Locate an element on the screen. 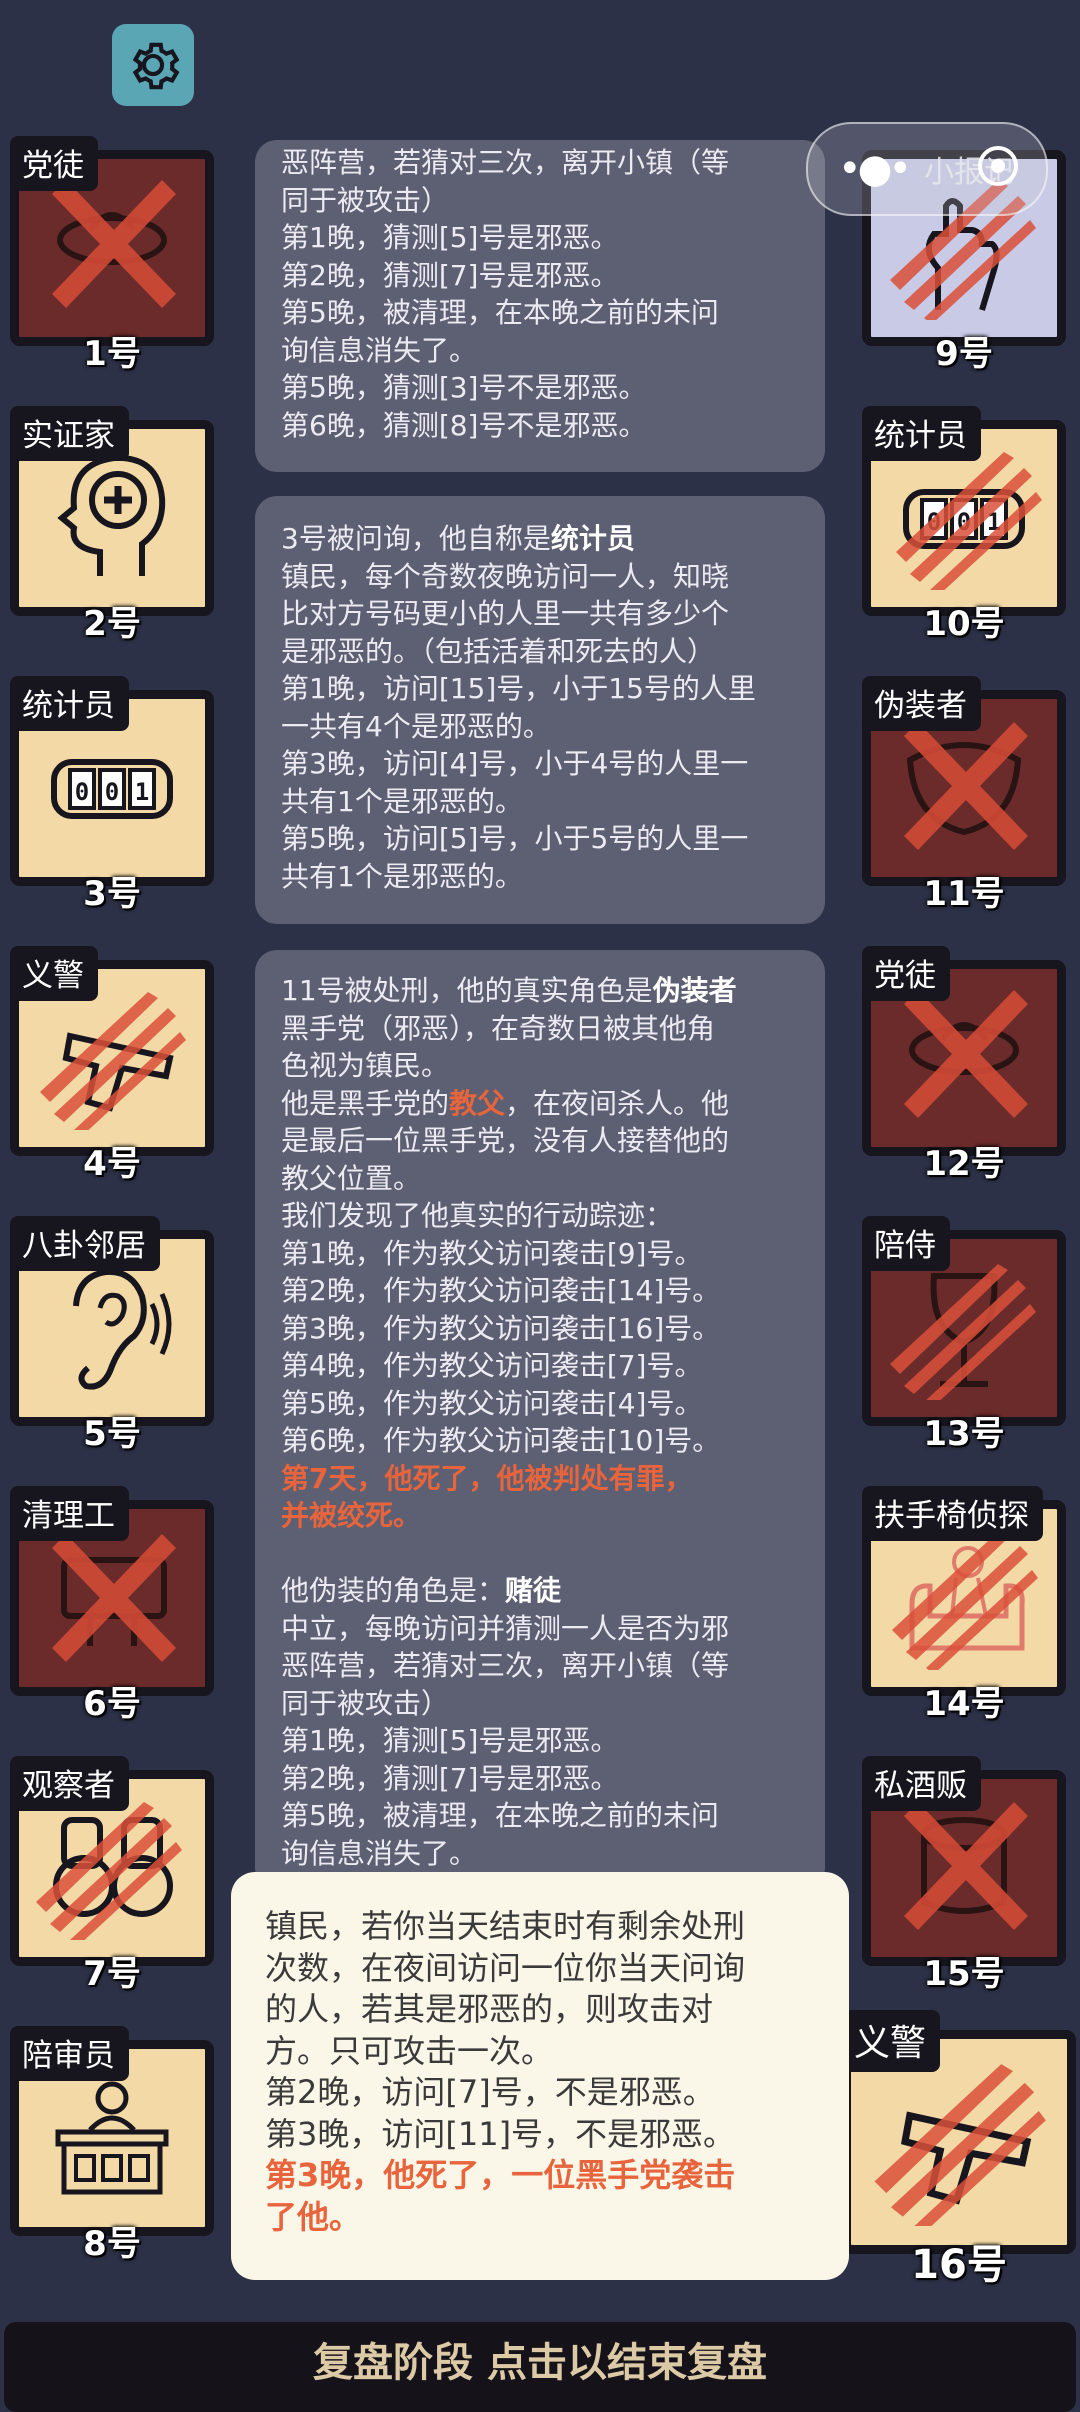 The width and height of the screenshot is (1080, 2412). player-card-6: 清理工 6号 is located at coordinates (112, 1605).